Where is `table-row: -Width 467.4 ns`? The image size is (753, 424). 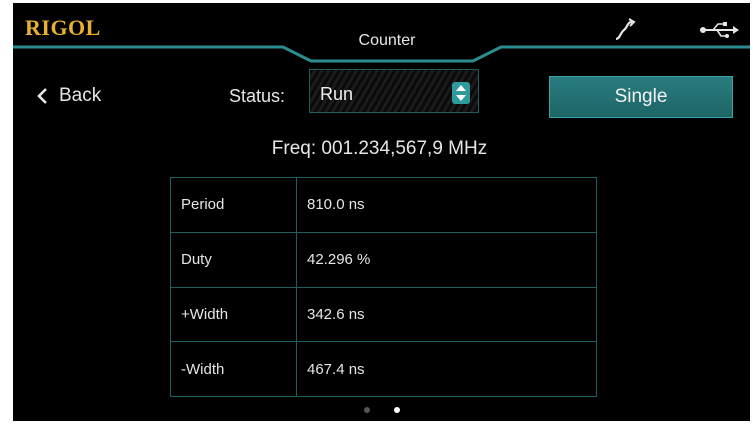
table-row: -Width 467.4 ns is located at coordinates (383, 369).